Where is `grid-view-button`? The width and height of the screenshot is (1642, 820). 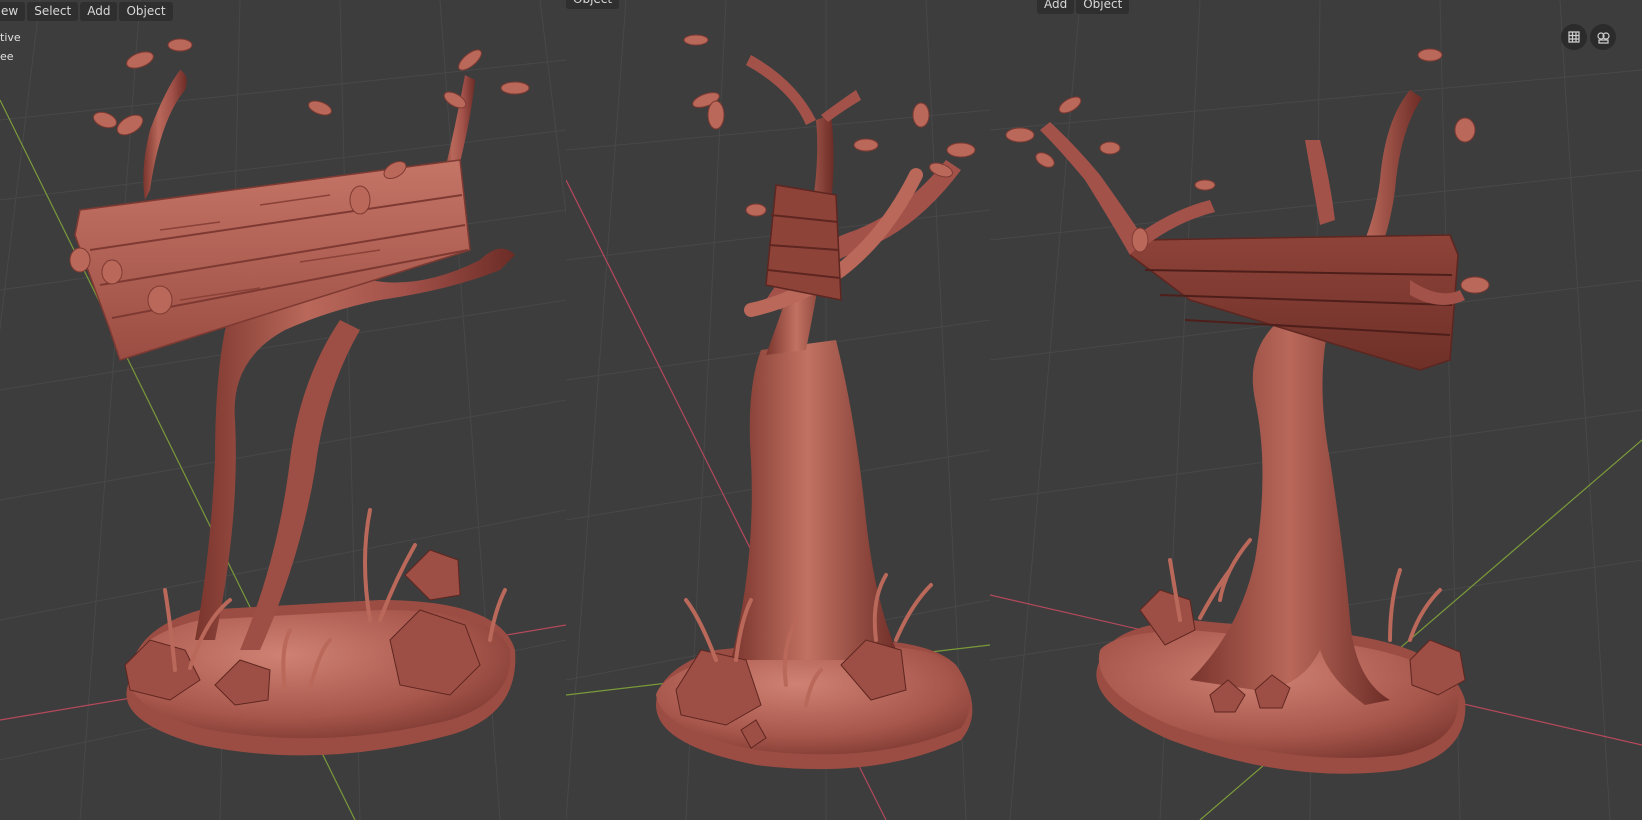
grid-view-button is located at coordinates (1574, 37).